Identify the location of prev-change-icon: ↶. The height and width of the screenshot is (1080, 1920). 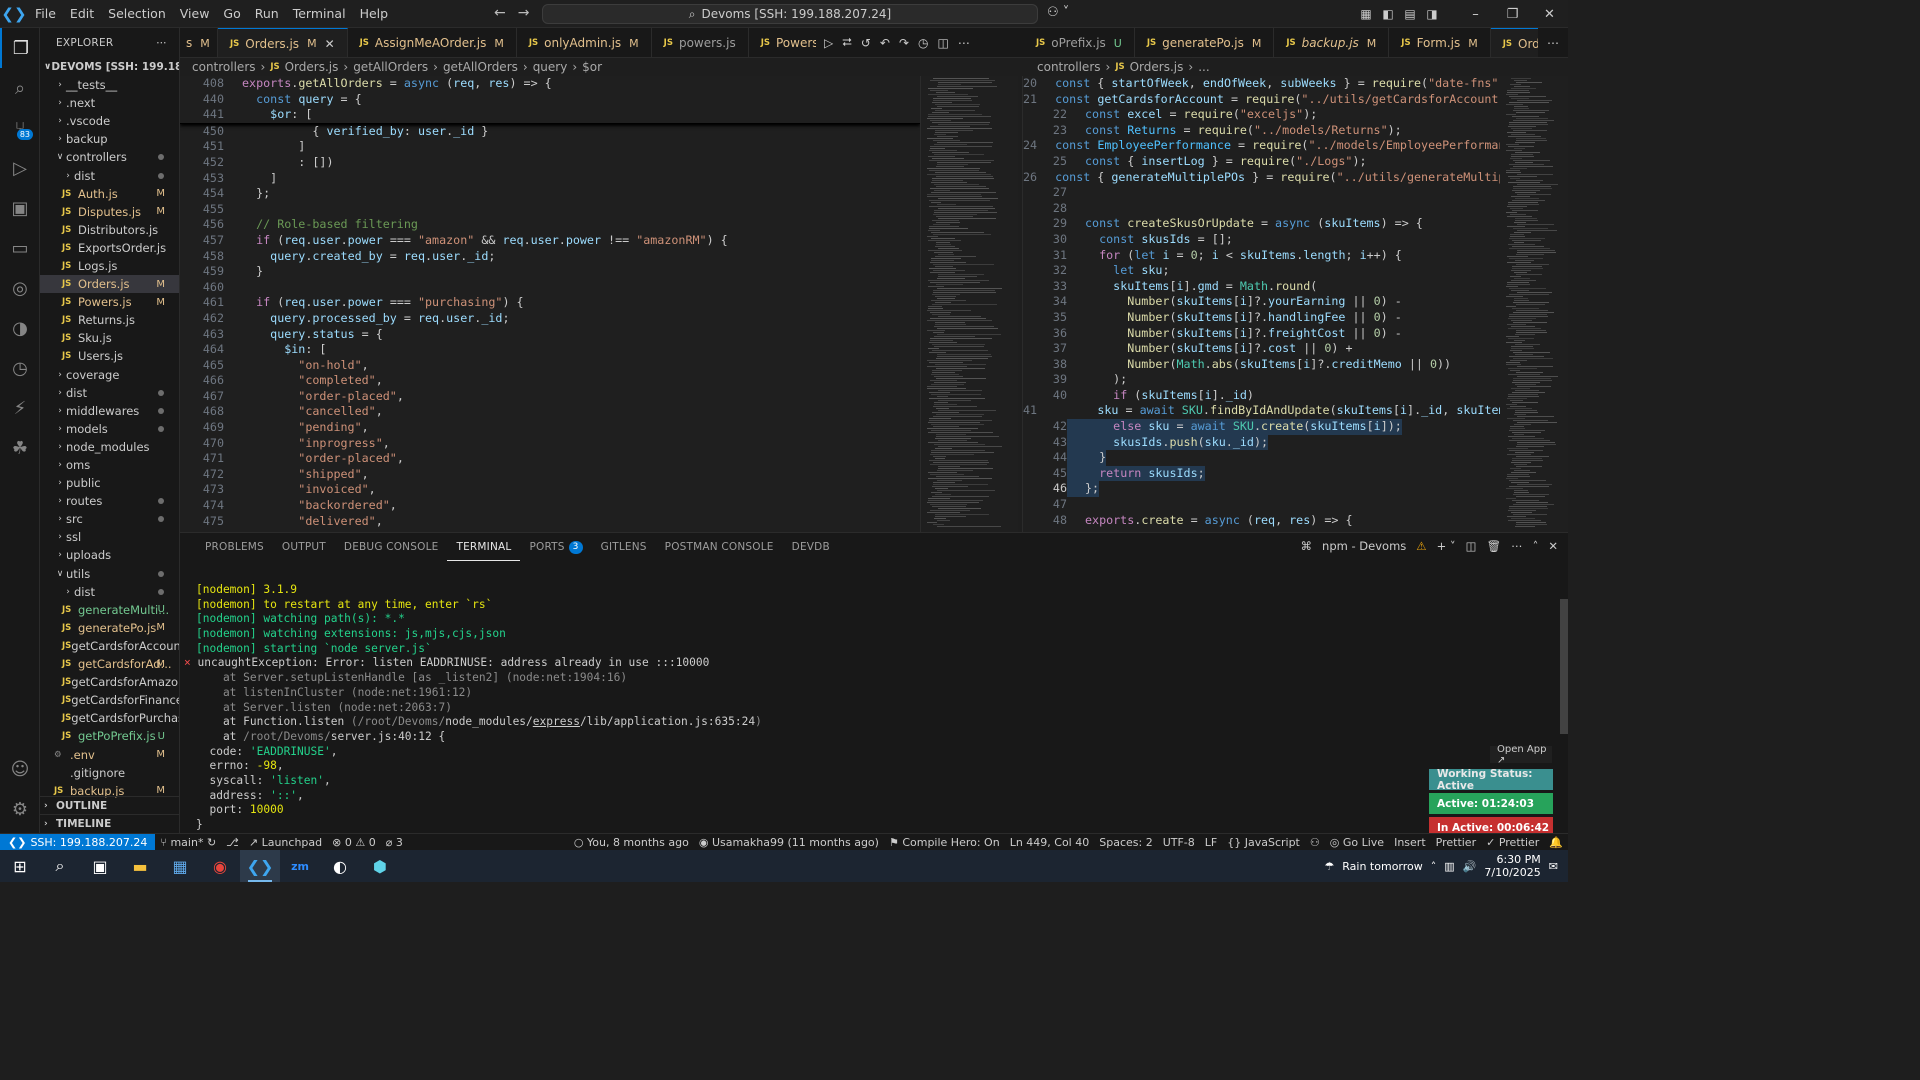
(885, 43).